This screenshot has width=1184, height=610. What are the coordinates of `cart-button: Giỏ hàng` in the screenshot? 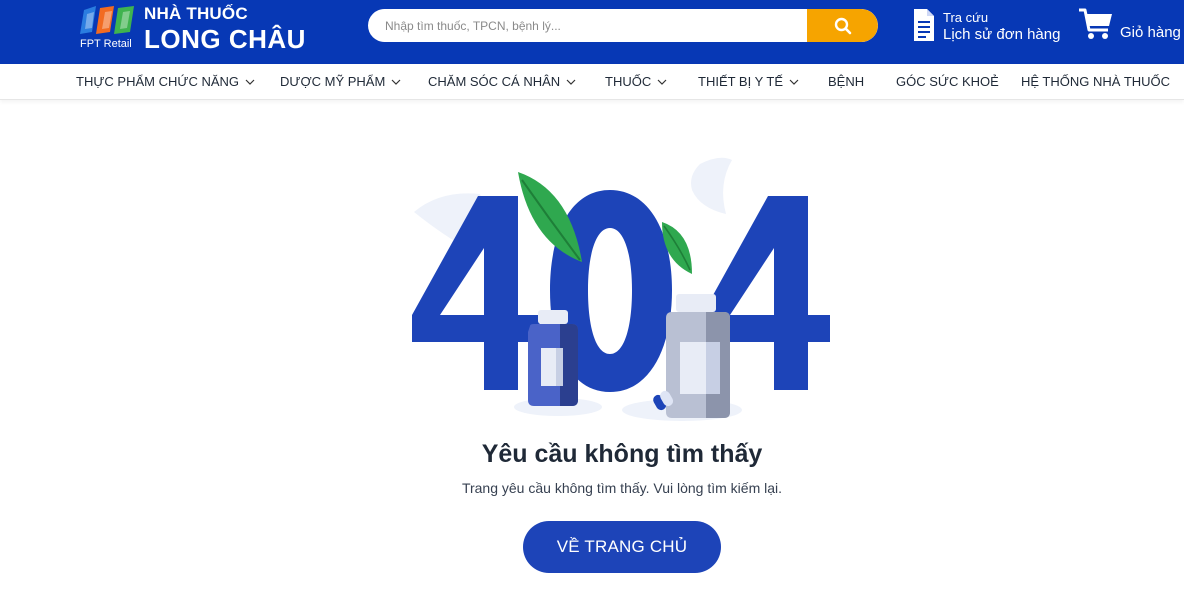 It's located at (1131, 28).